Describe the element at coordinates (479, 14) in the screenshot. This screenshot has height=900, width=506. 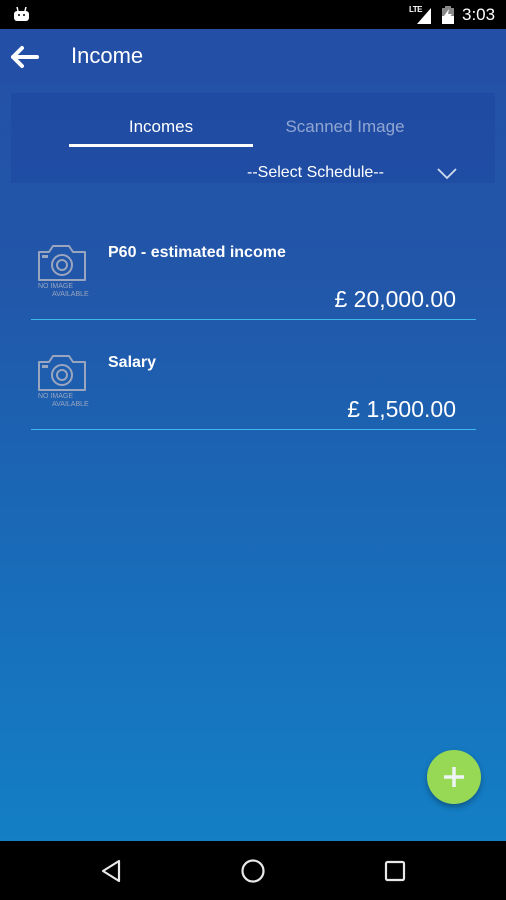
I see `clock: 3:03` at that location.